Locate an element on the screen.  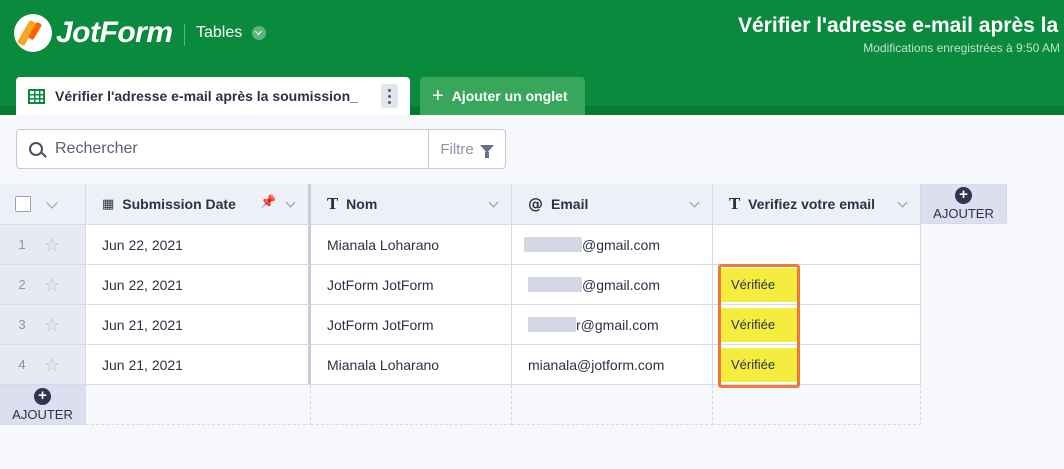
tables-label: Tables is located at coordinates (219, 32).